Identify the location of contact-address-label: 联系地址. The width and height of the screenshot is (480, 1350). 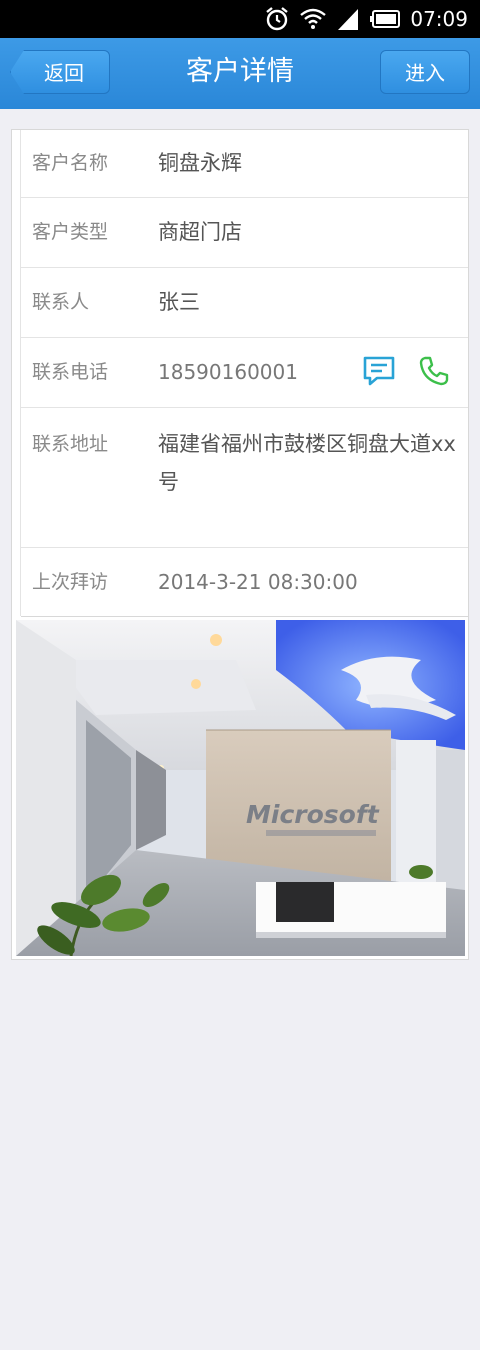
(70, 444).